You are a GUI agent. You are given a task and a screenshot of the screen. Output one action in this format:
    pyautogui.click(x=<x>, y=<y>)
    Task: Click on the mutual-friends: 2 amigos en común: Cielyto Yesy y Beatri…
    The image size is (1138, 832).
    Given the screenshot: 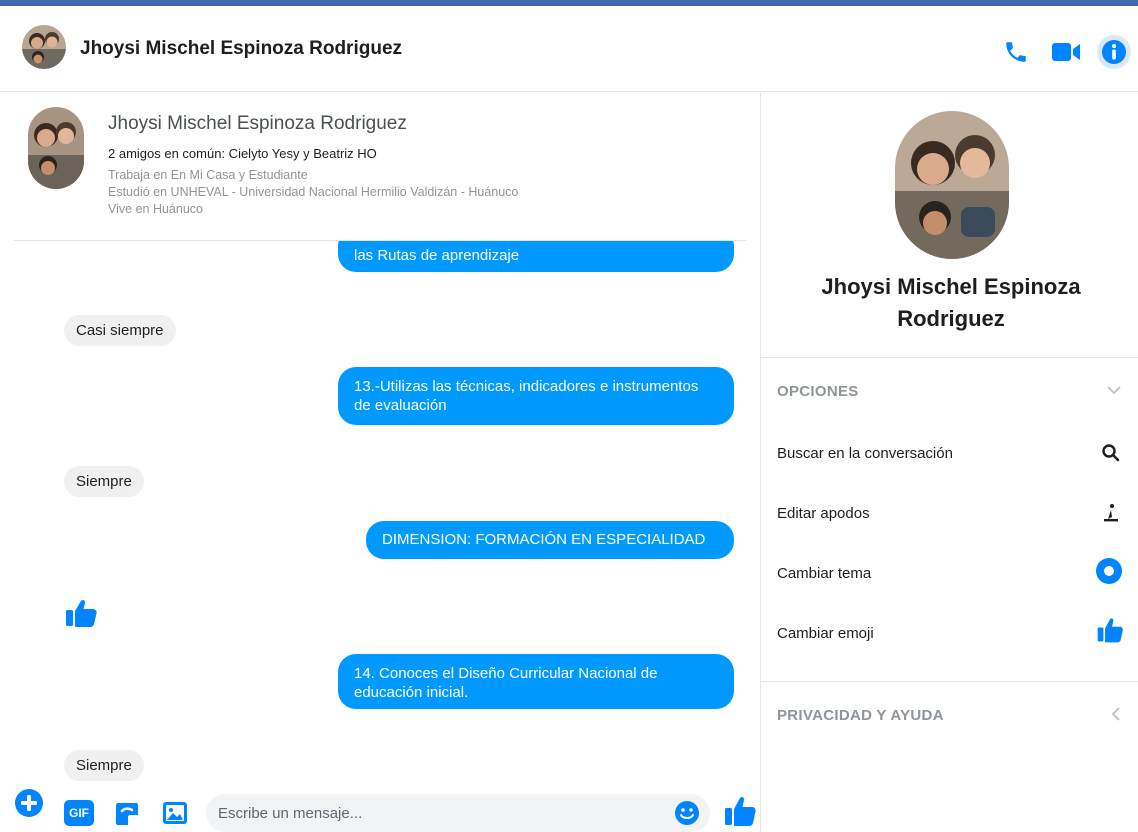 What is the action you would take?
    pyautogui.click(x=242, y=153)
    